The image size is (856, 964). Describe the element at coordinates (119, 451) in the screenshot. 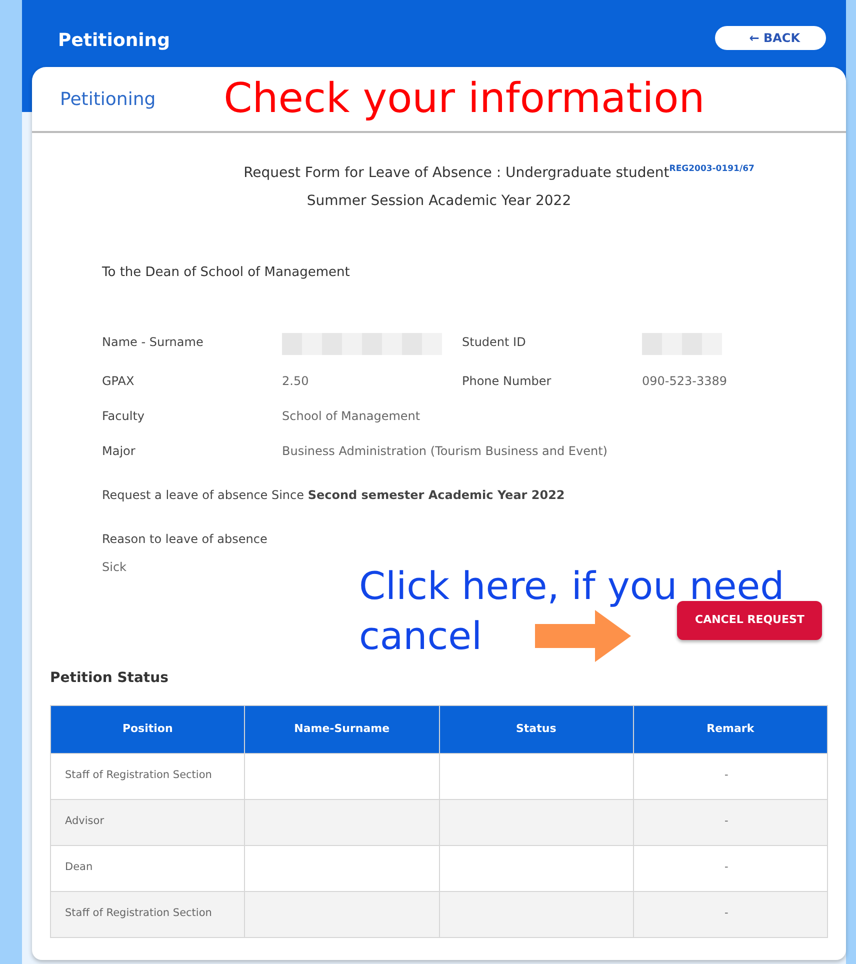

I see `field-label: Major` at that location.